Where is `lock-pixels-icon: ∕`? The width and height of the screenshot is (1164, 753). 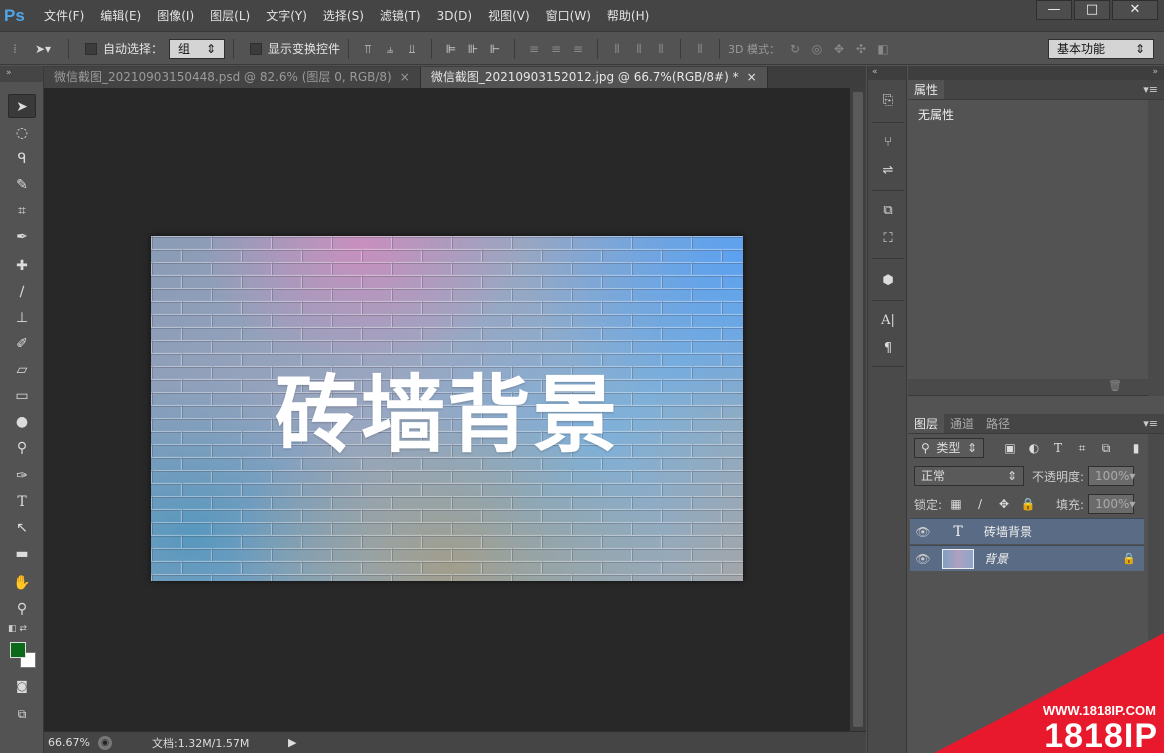
lock-pixels-icon: ∕ is located at coordinates (980, 504).